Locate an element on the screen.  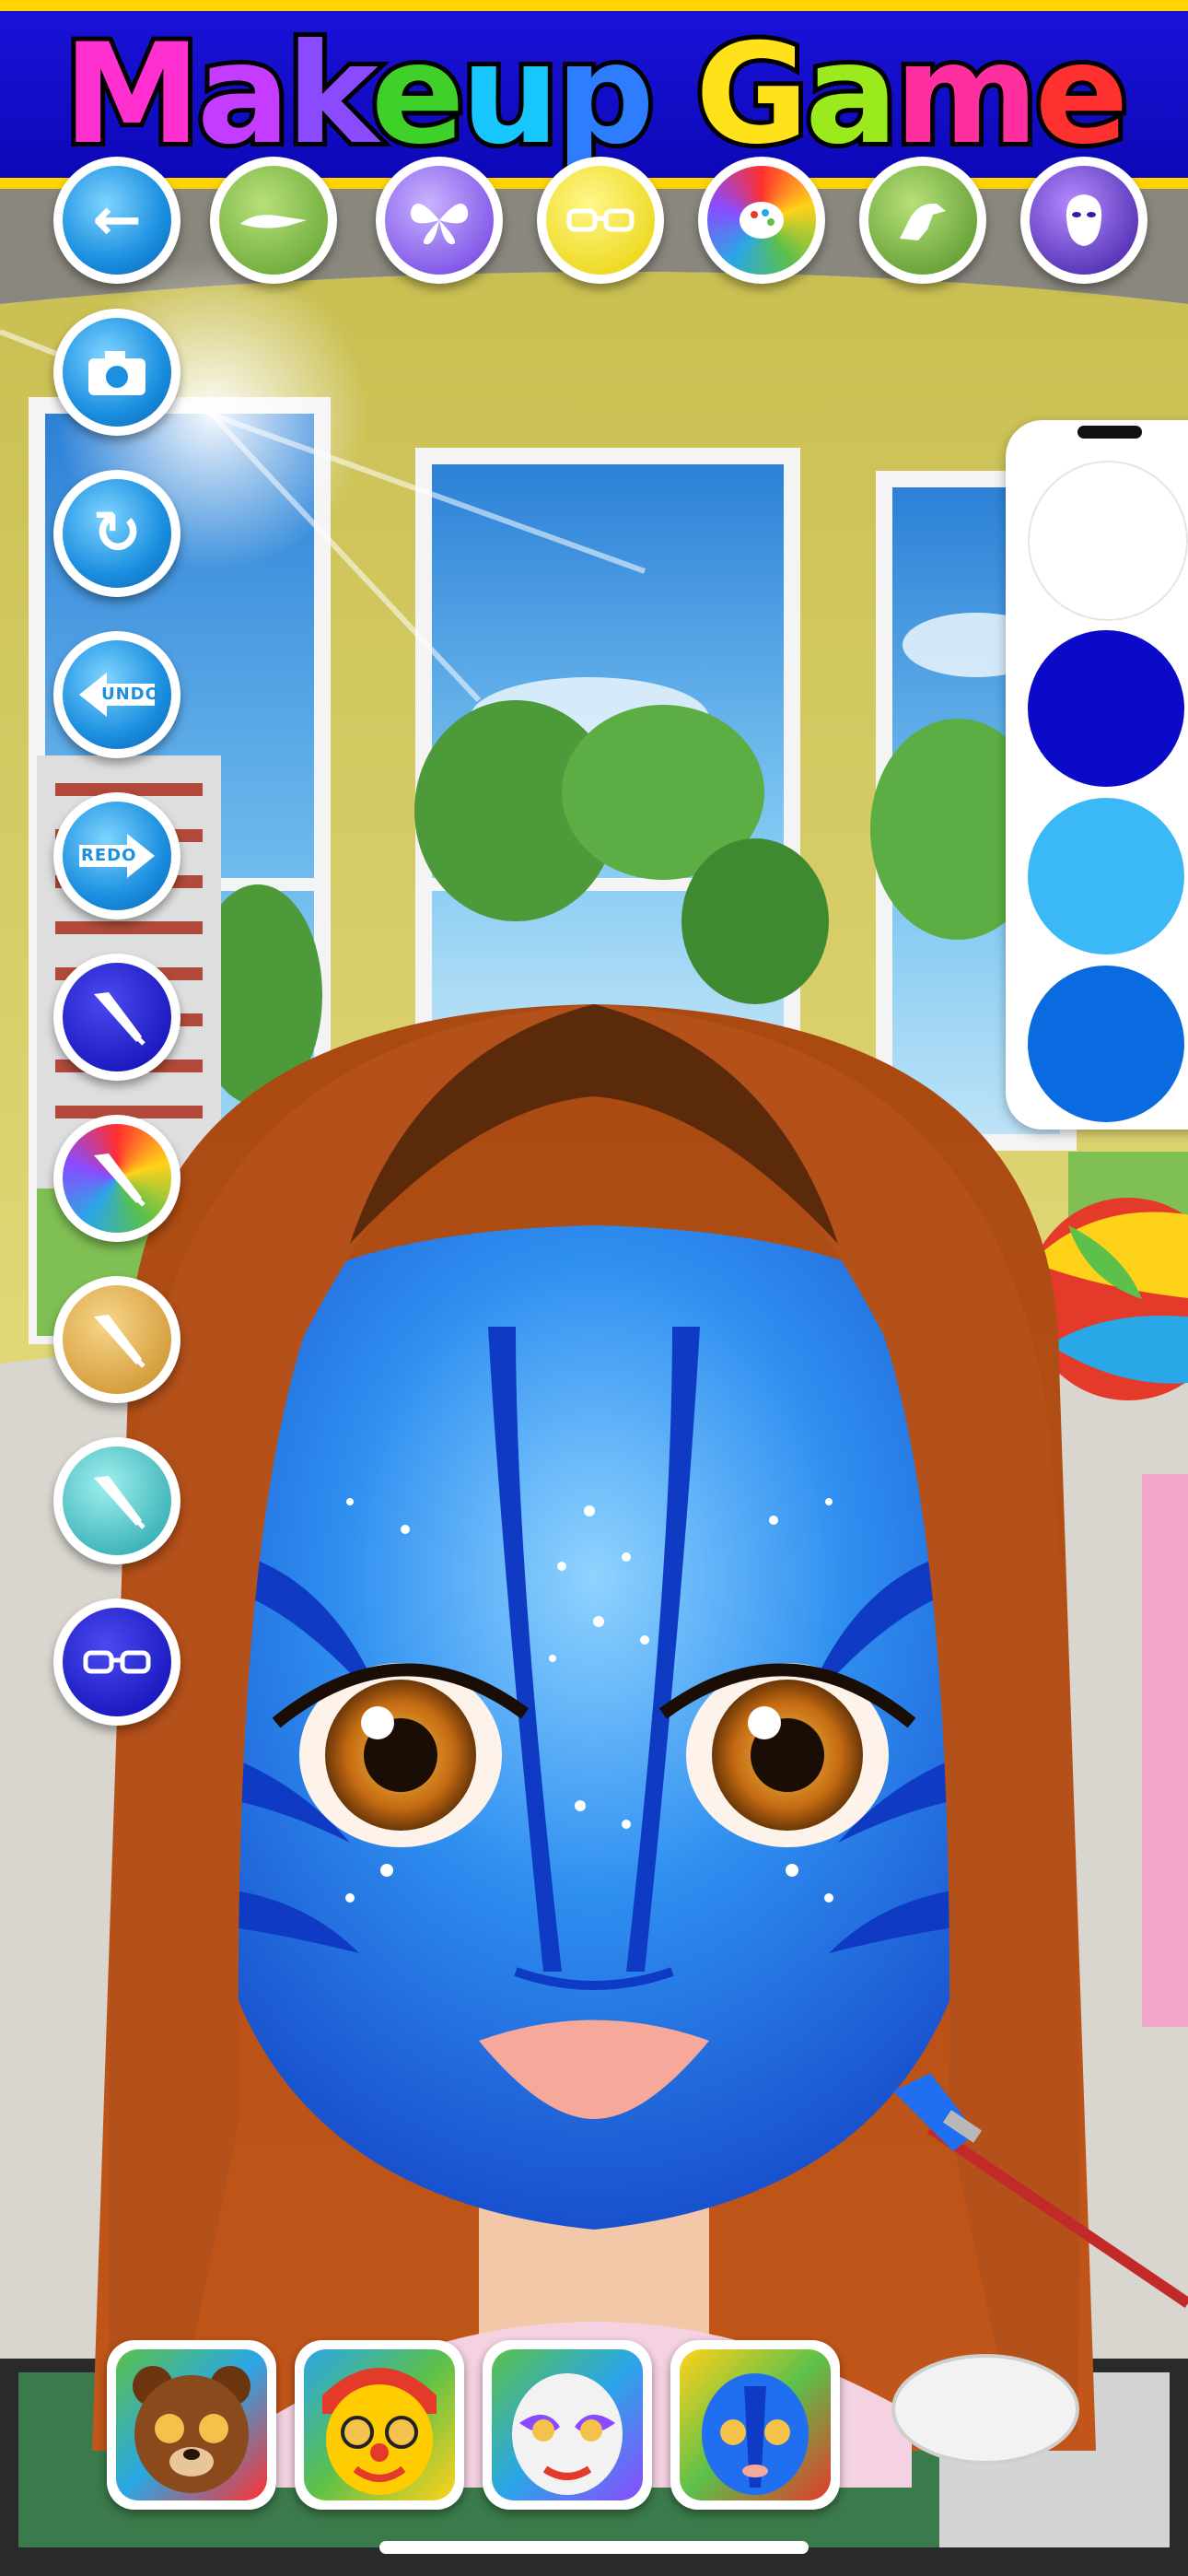
paint-palette-icon is located at coordinates (762, 220).